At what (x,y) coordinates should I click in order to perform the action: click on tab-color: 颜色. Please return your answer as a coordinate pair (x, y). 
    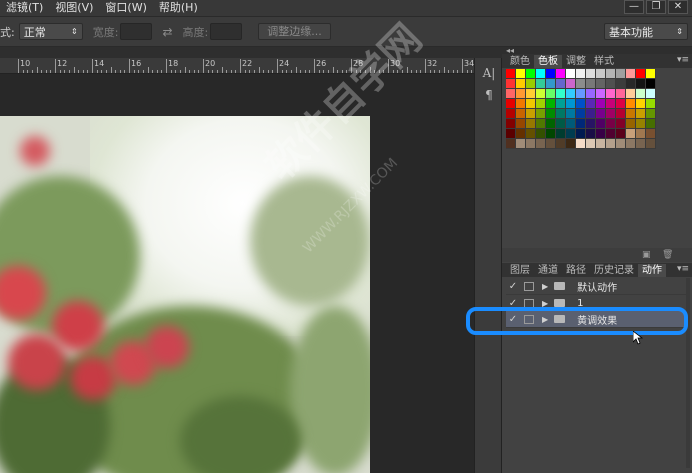
    Looking at the image, I should click on (520, 61).